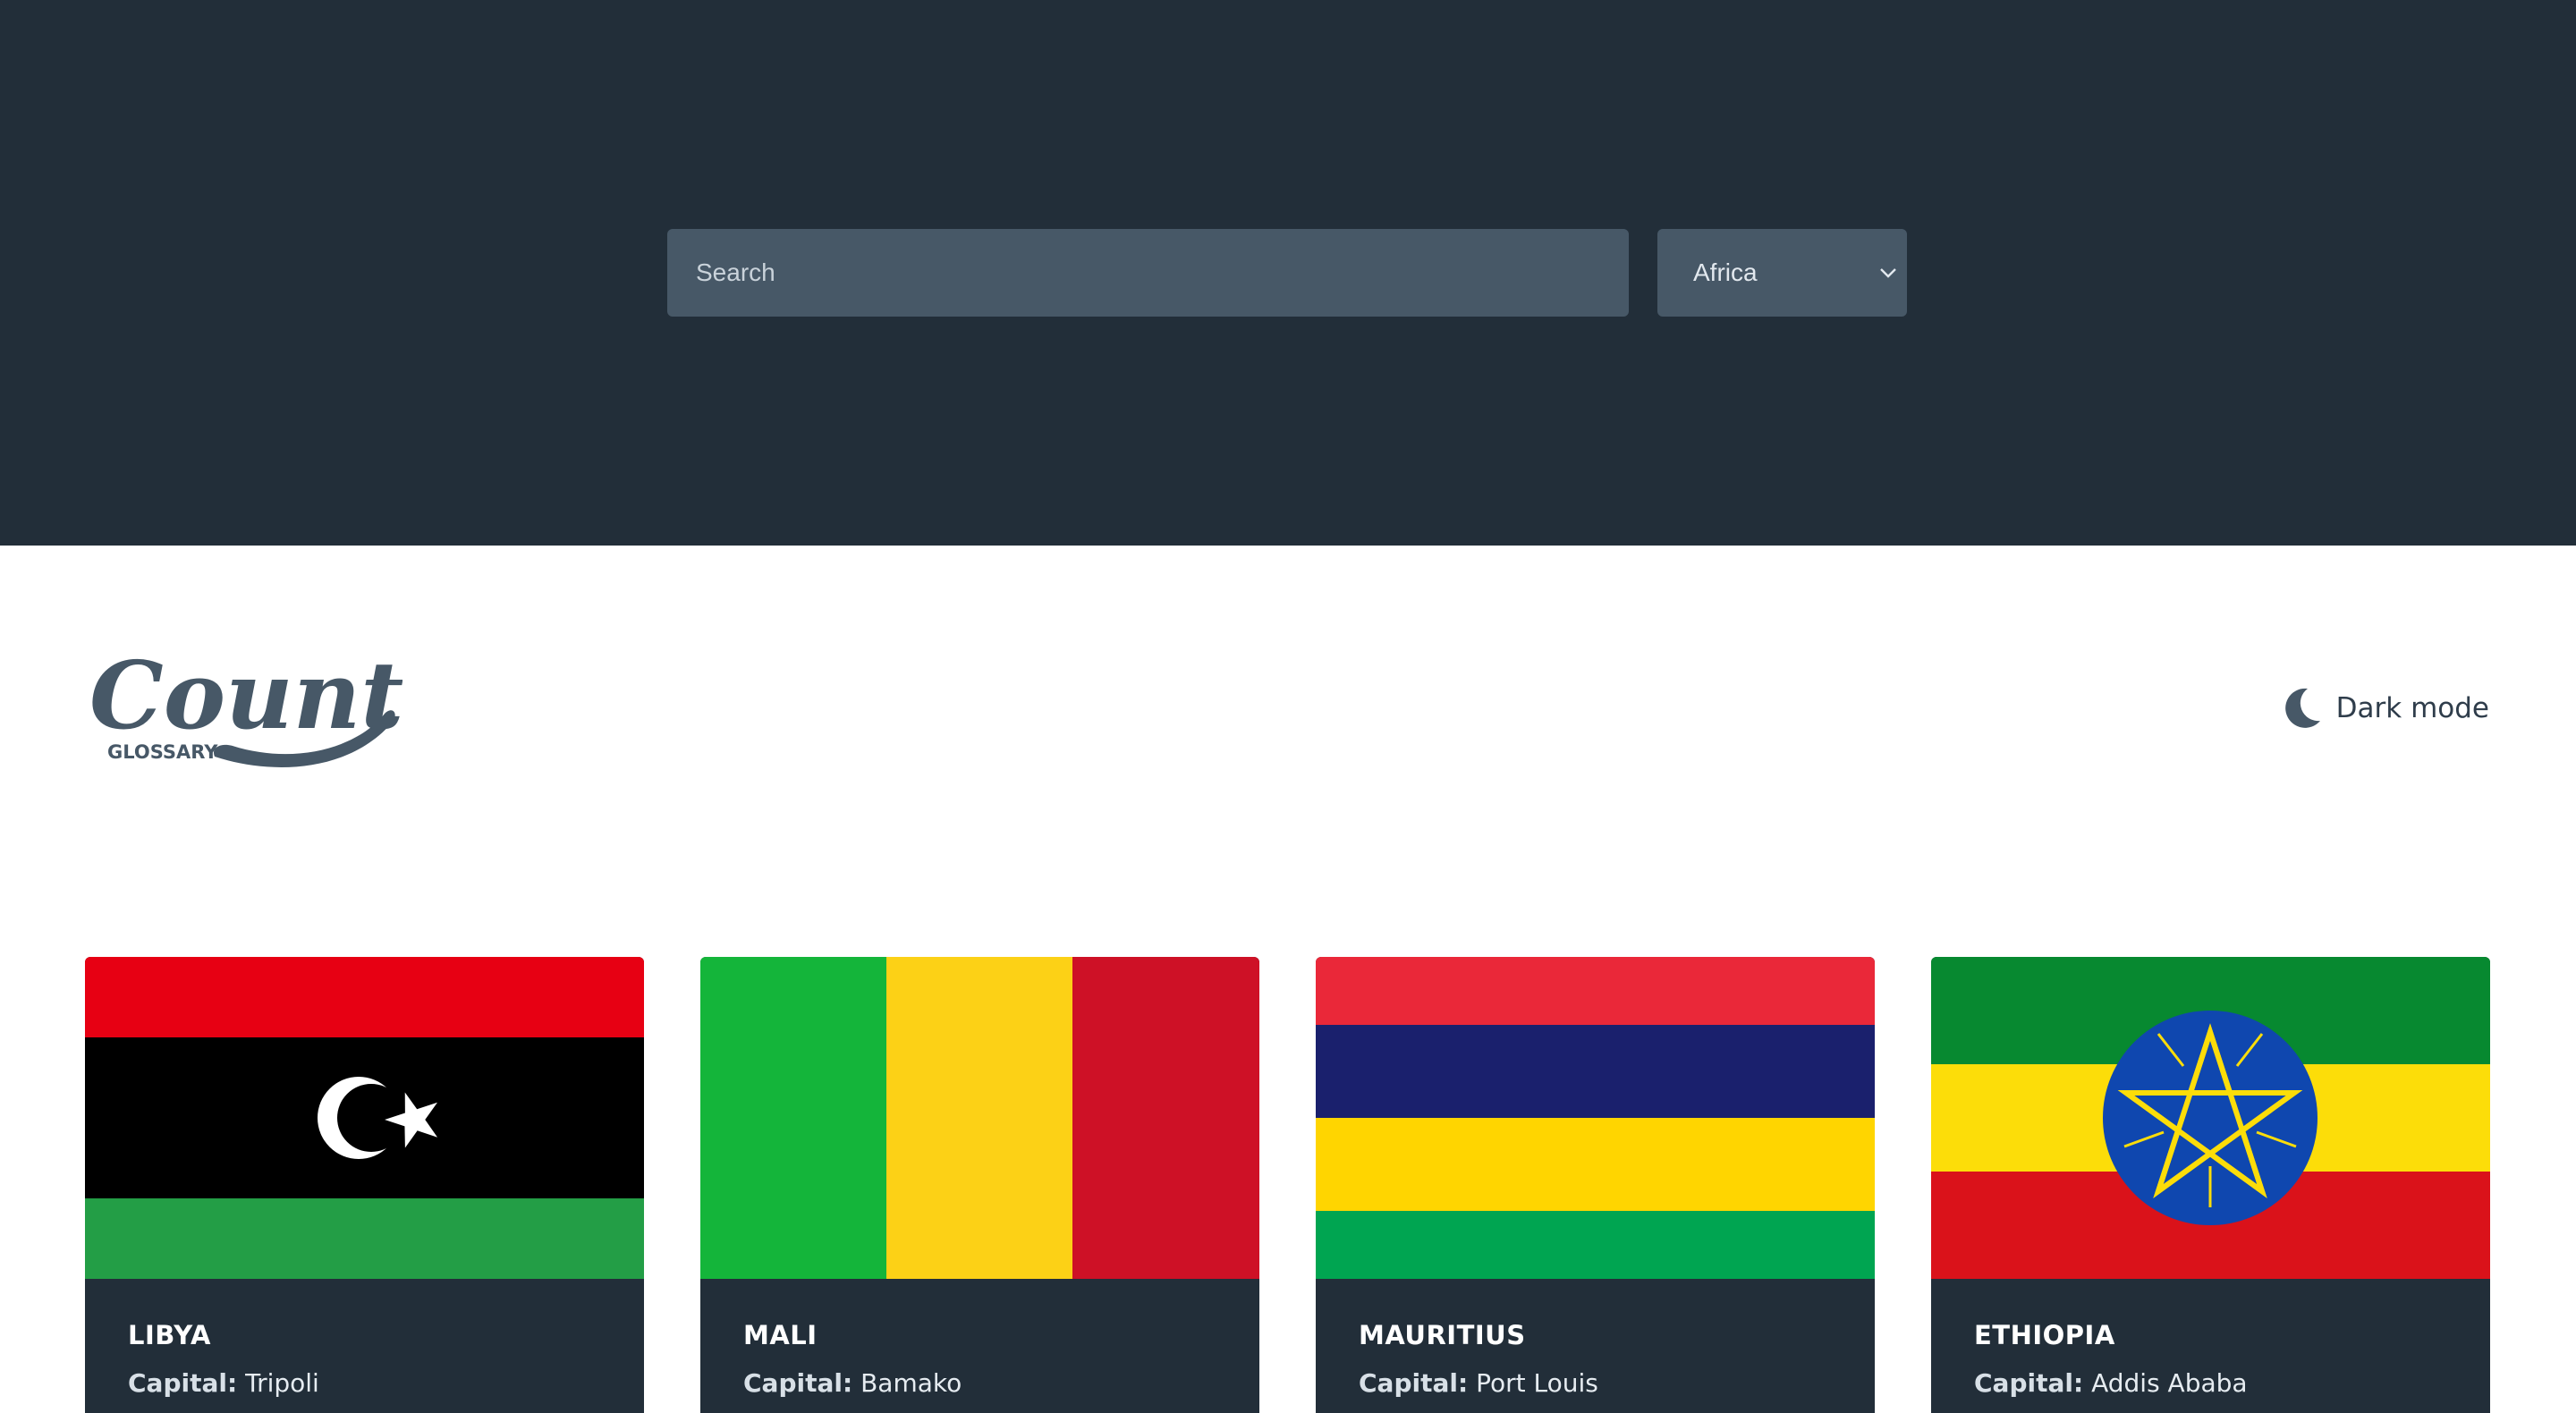 The image size is (2576, 1413). I want to click on country-glossary-logo: Country GLOSSARY, so click(245, 702).